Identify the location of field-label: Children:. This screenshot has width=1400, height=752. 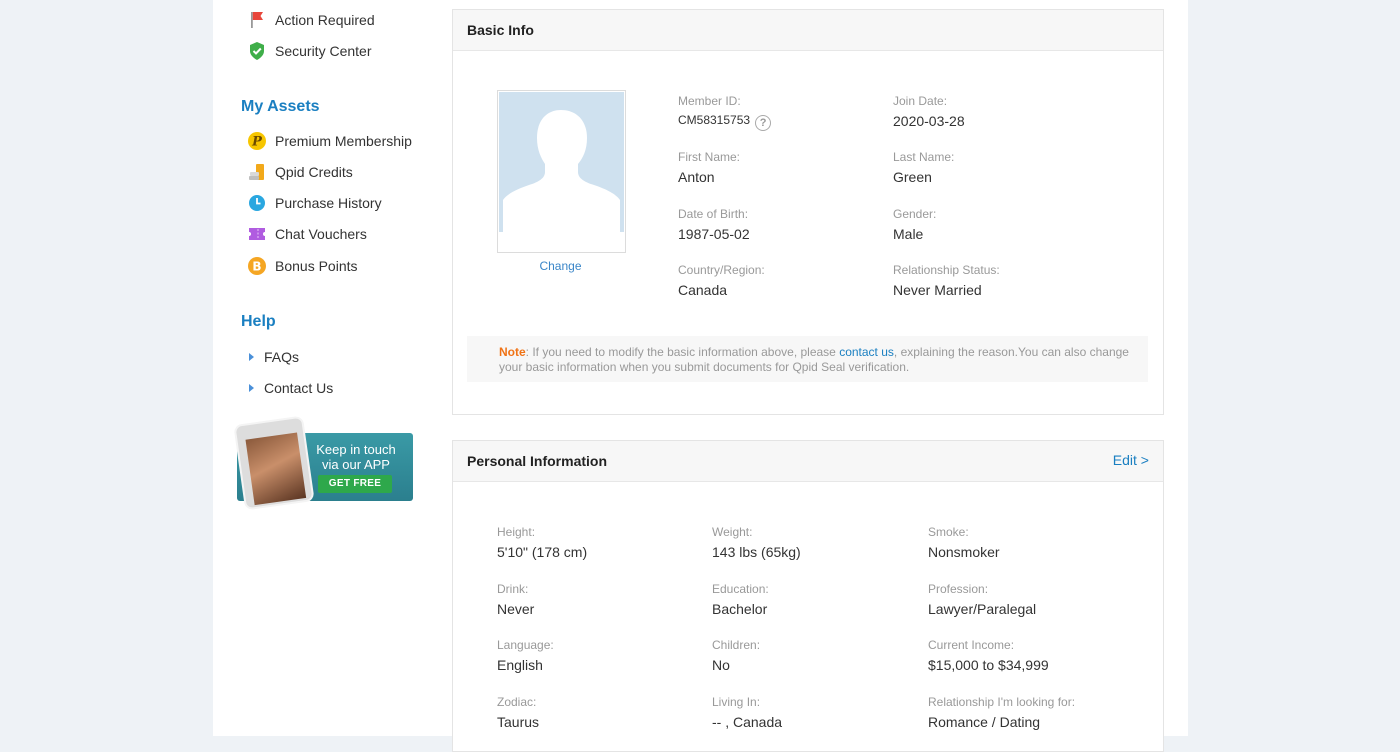
(736, 645).